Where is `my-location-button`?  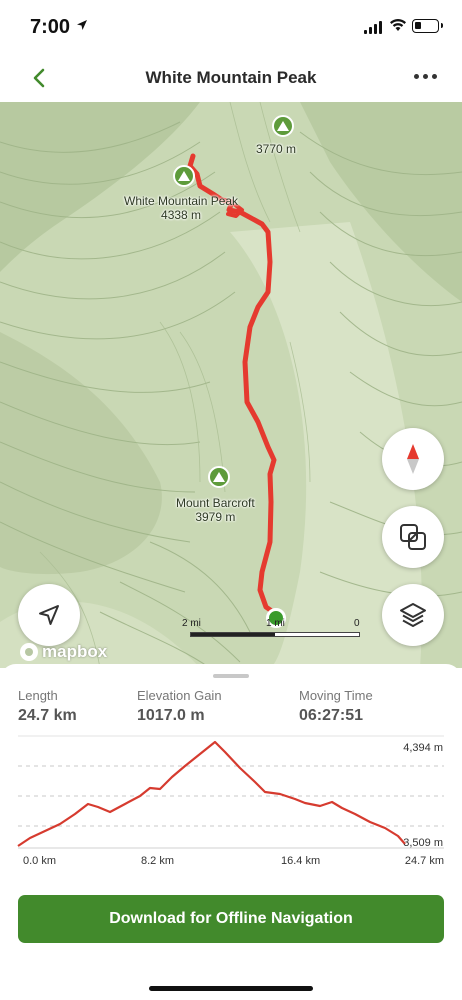 my-location-button is located at coordinates (49, 615).